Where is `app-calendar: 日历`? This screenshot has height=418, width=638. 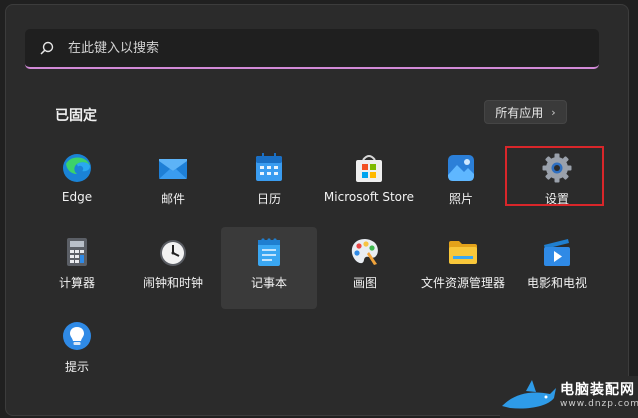 app-calendar: 日历 is located at coordinates (269, 184).